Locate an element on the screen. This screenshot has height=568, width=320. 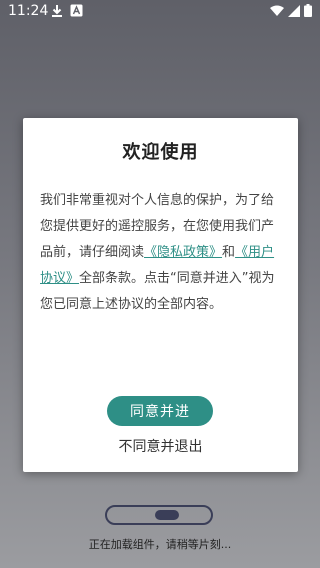
wifi-icon is located at coordinates (277, 10).